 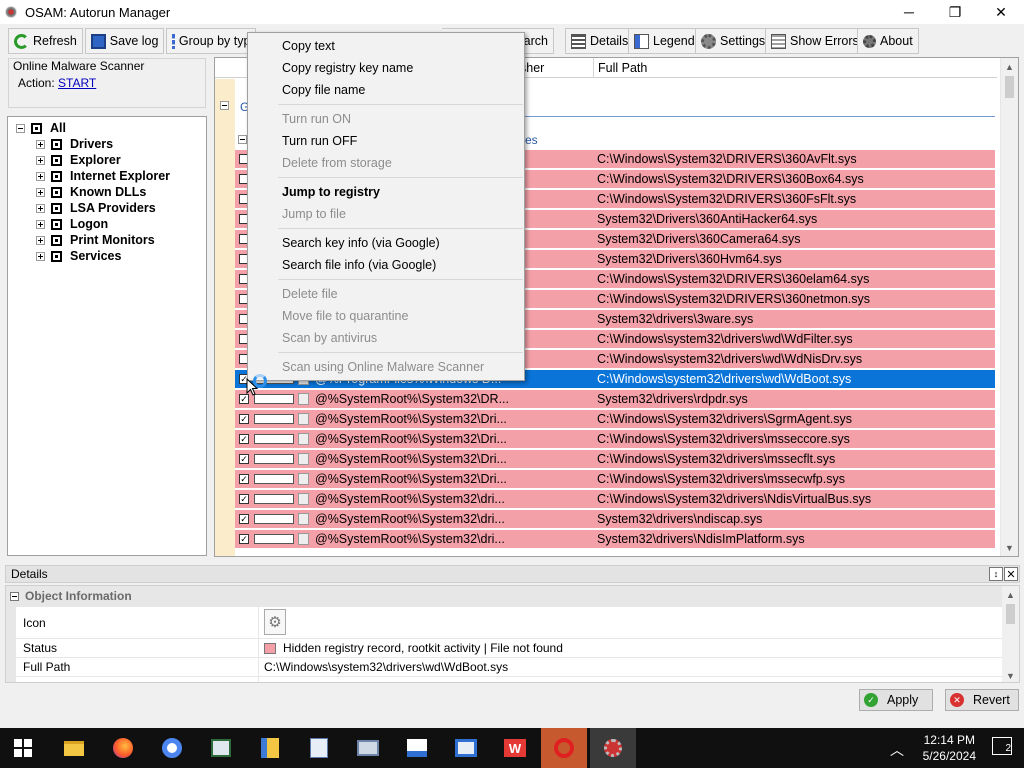 What do you see at coordinates (1010, 634) in the screenshot?
I see `details-scrollbar: ▲ ▼` at bounding box center [1010, 634].